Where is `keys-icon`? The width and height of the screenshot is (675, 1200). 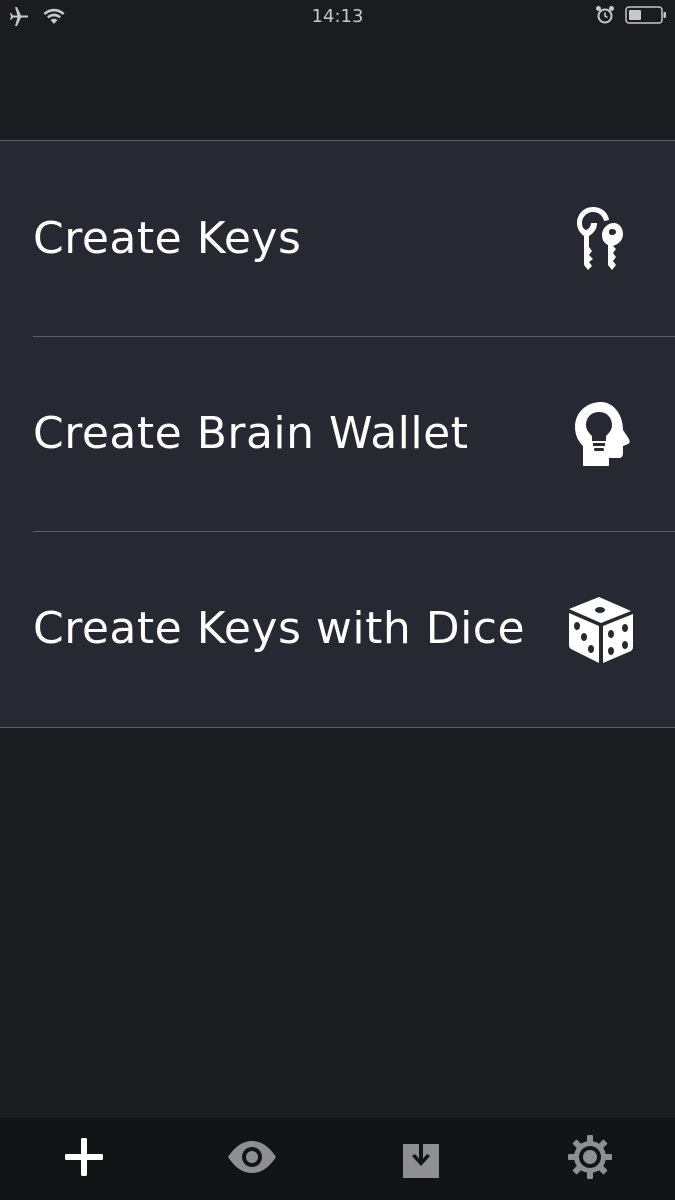 keys-icon is located at coordinates (601, 239).